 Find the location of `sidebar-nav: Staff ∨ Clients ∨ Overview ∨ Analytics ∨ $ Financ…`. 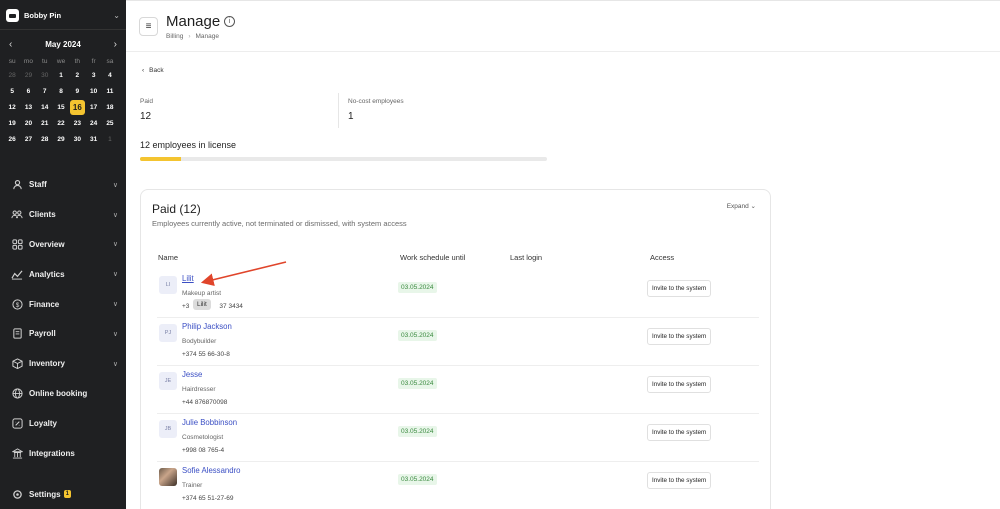

sidebar-nav: Staff ∨ Clients ∨ Overview ∨ Analytics ∨ $ Financ… is located at coordinates (63, 319).